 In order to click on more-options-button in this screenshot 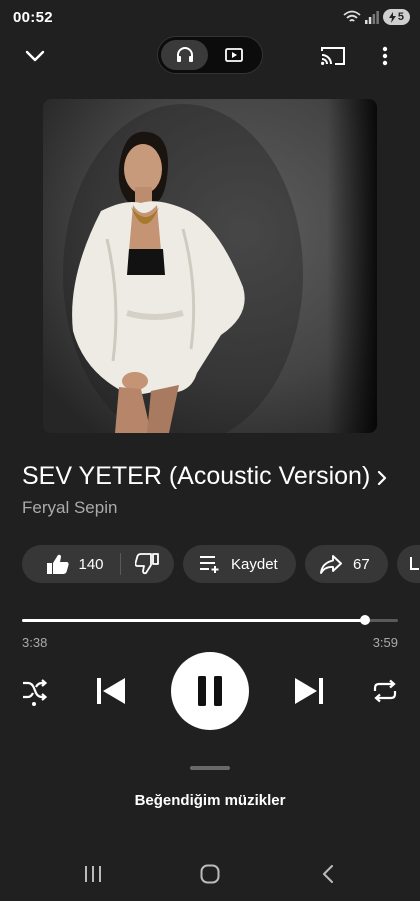, I will do `click(385, 56)`.